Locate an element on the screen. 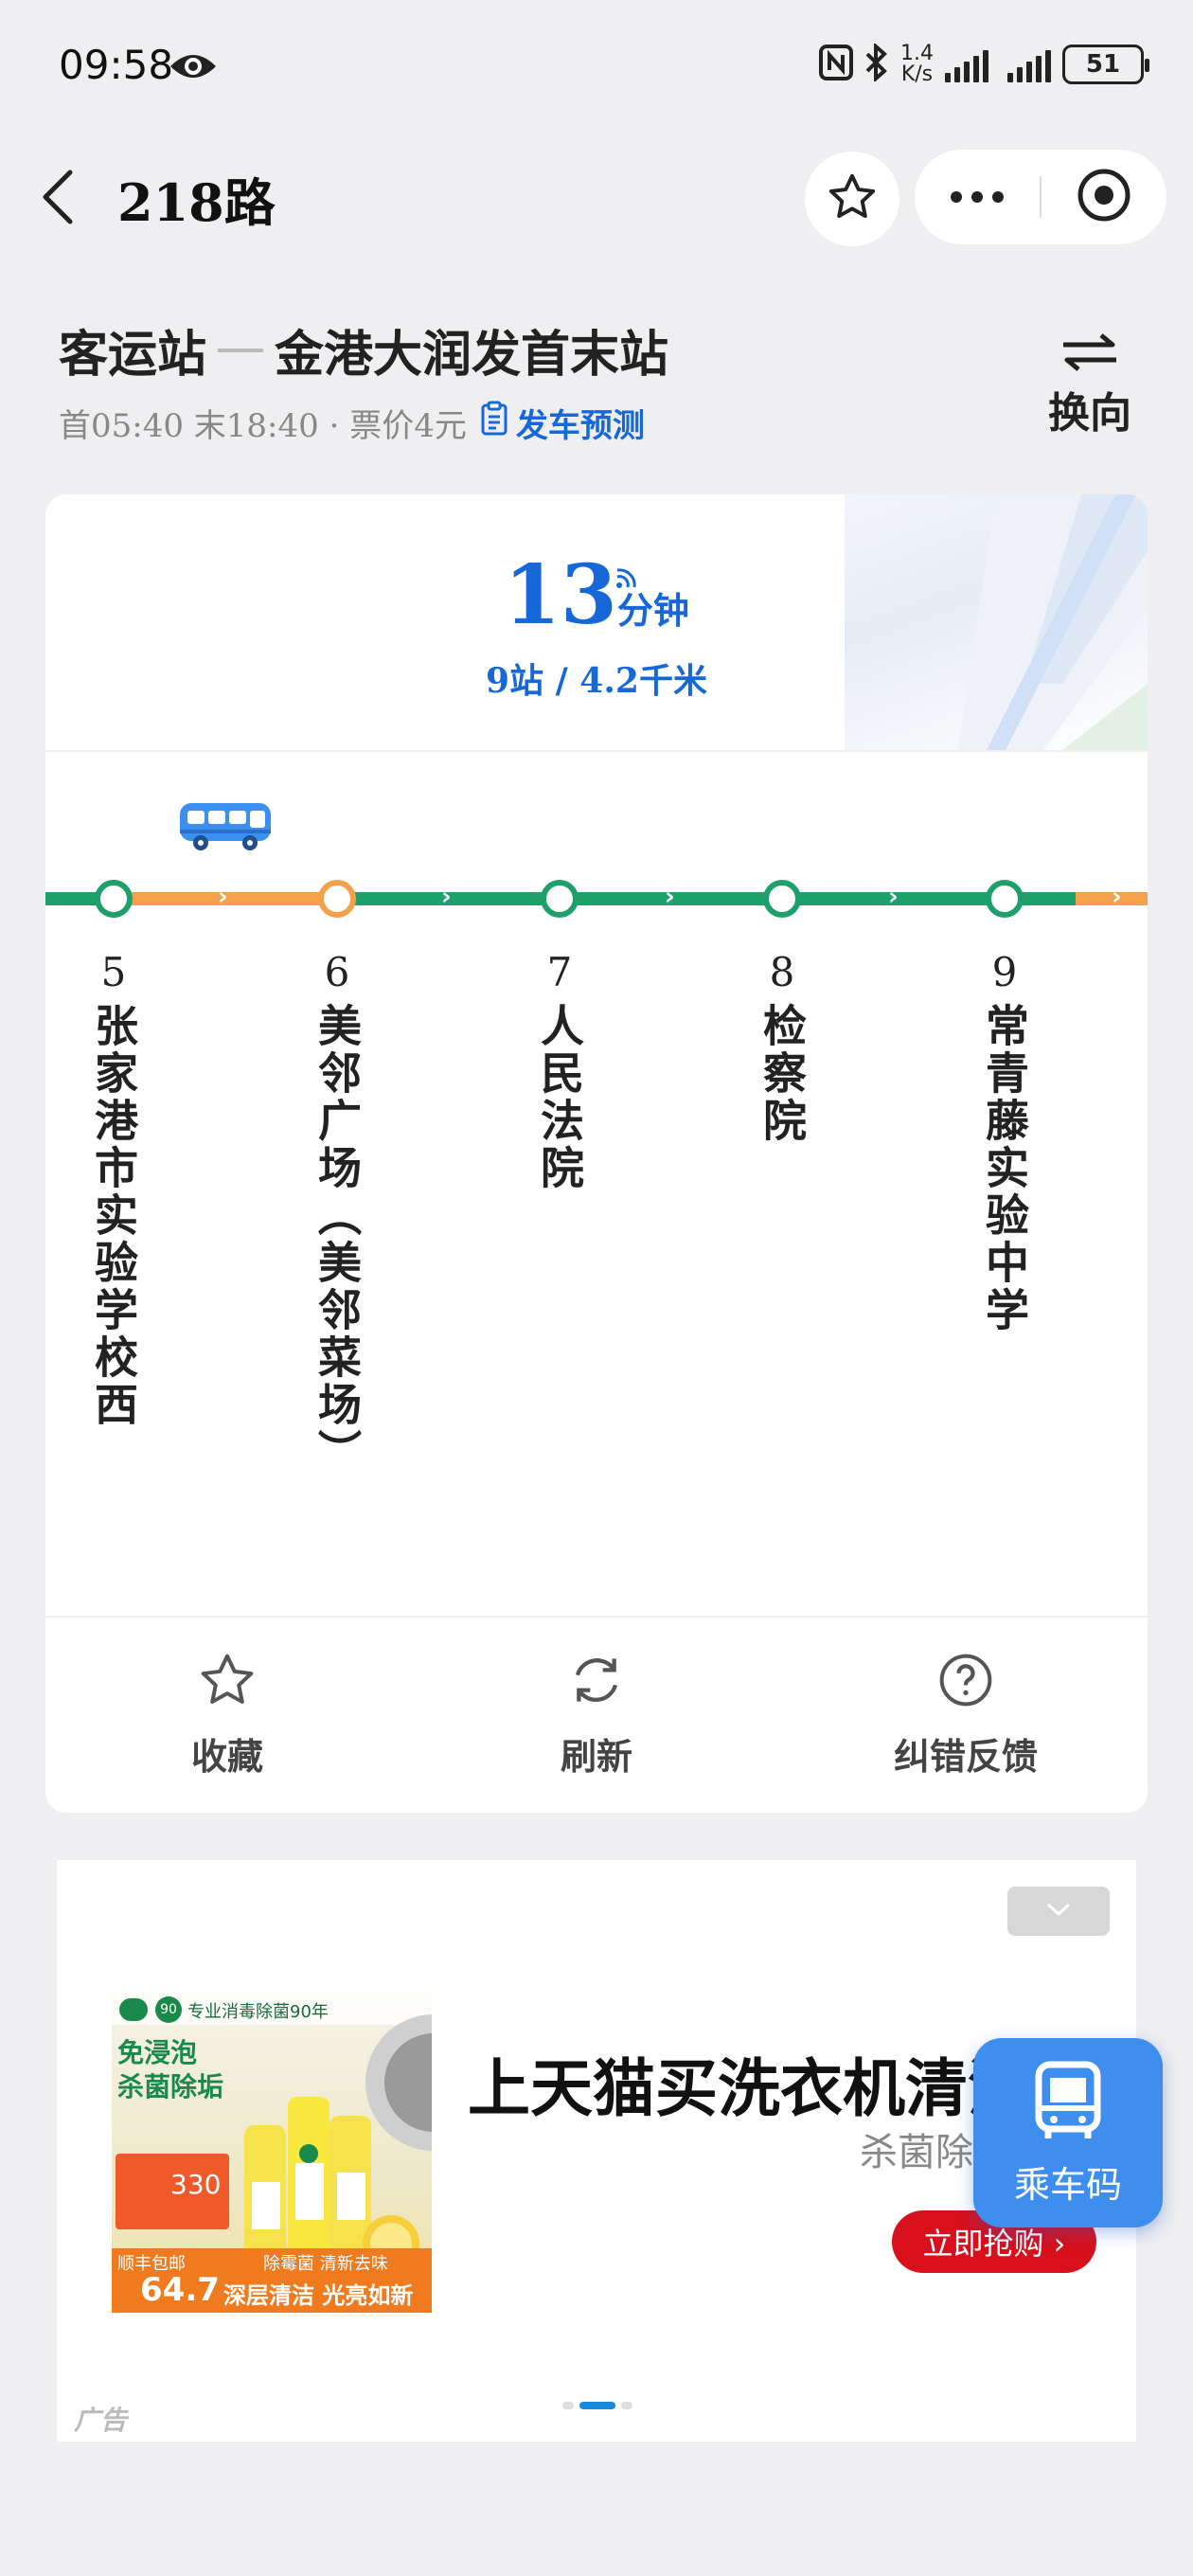 The height and width of the screenshot is (2576, 1193). miniapp-capsule is located at coordinates (1040, 197).